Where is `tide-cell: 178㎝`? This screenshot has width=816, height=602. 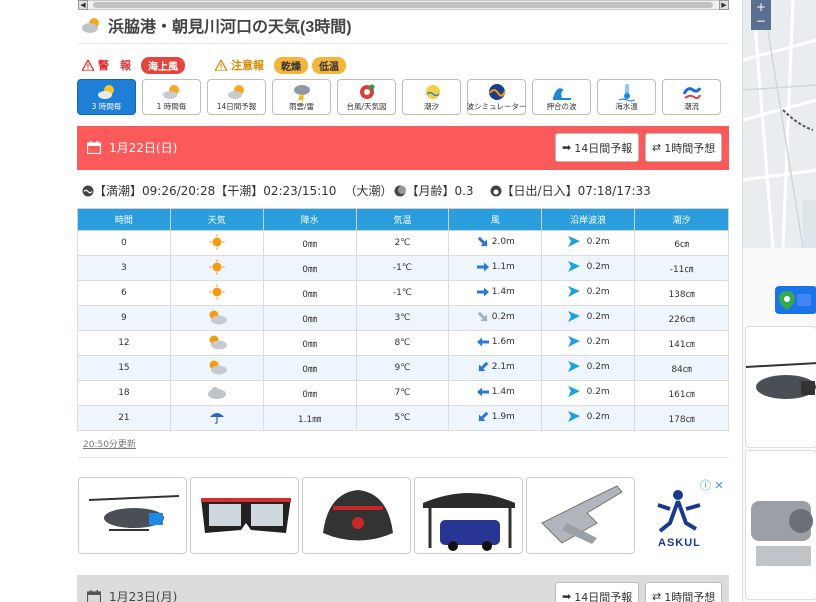 tide-cell: 178㎝ is located at coordinates (681, 418).